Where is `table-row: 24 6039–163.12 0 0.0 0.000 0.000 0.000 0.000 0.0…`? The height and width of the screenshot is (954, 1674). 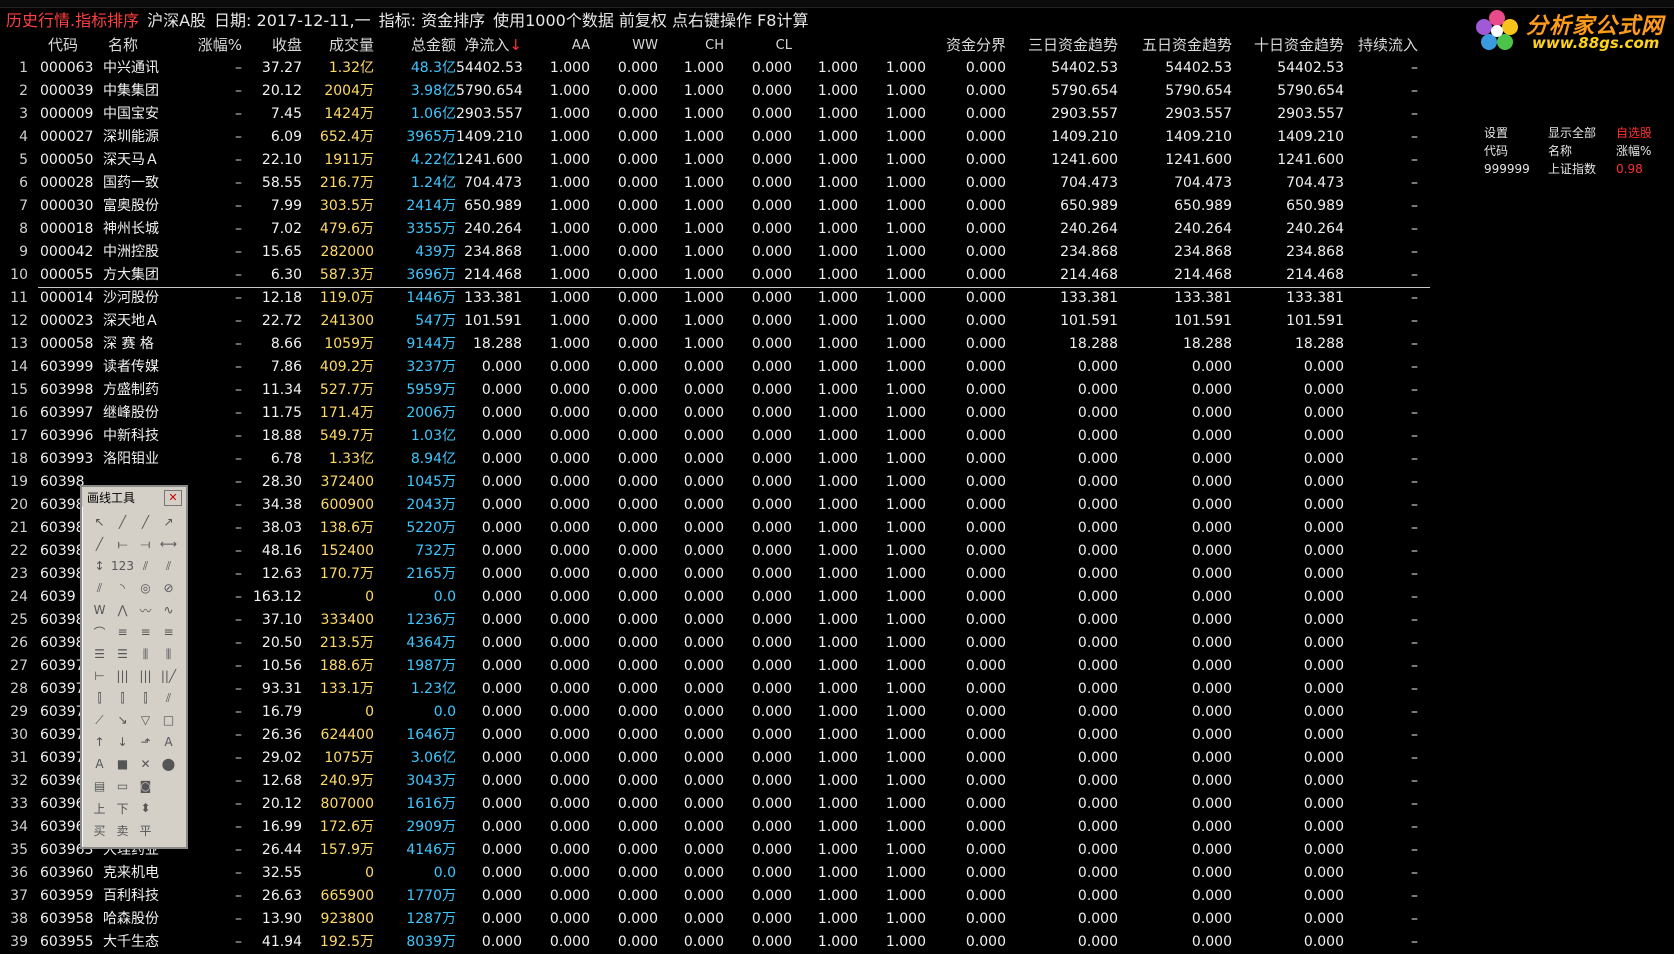
table-row: 24 6039–163.12 0 0.0 0.000 0.000 0.000 0.000 0.0… is located at coordinates (715, 597).